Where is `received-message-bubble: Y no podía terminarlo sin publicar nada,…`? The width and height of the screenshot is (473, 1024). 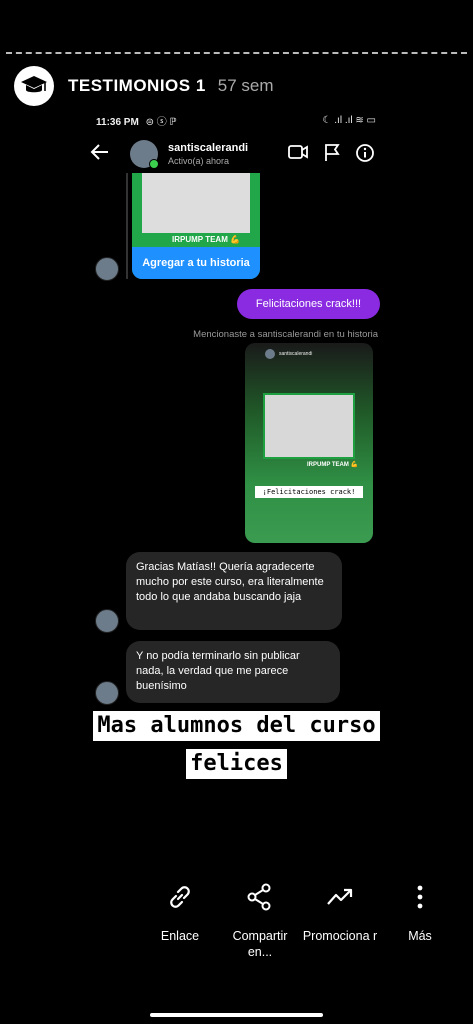 received-message-bubble: Y no podía terminarlo sin publicar nada,… is located at coordinates (233, 672).